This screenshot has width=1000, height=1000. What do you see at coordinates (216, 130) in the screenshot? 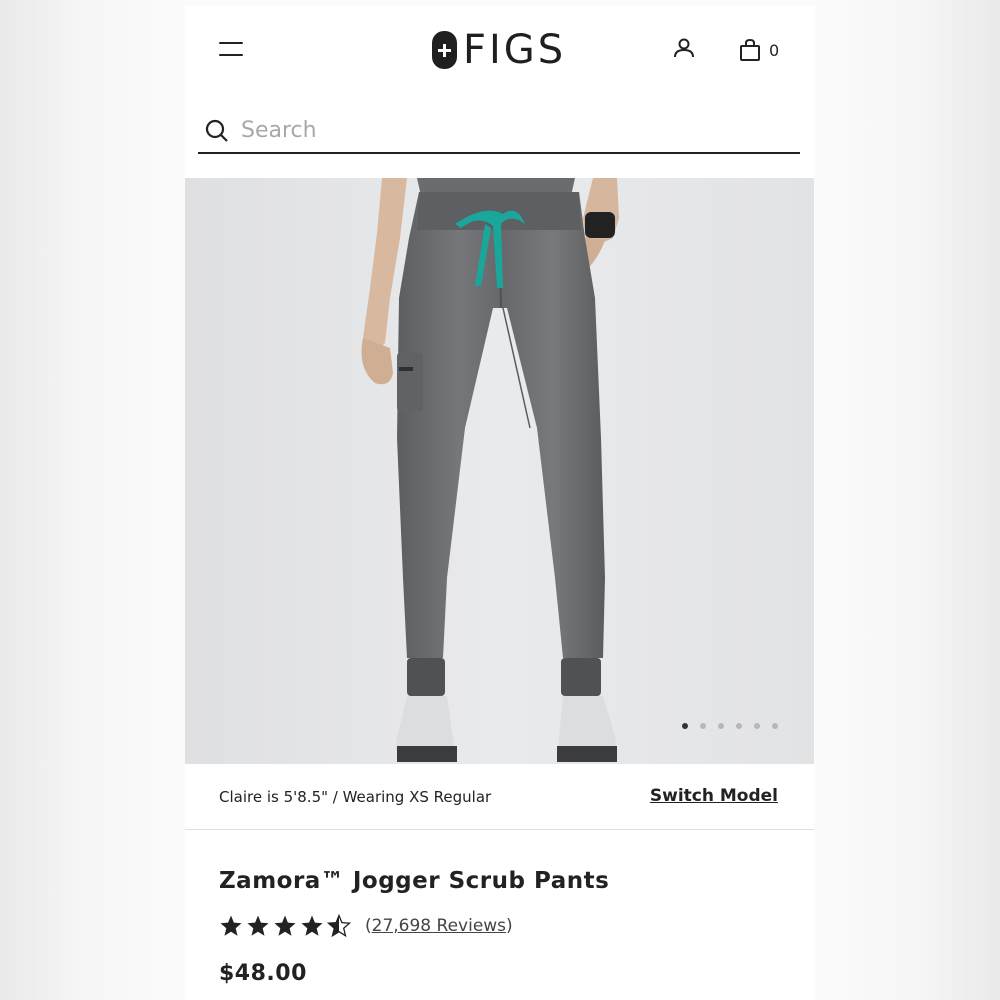
I see `search-icon` at bounding box center [216, 130].